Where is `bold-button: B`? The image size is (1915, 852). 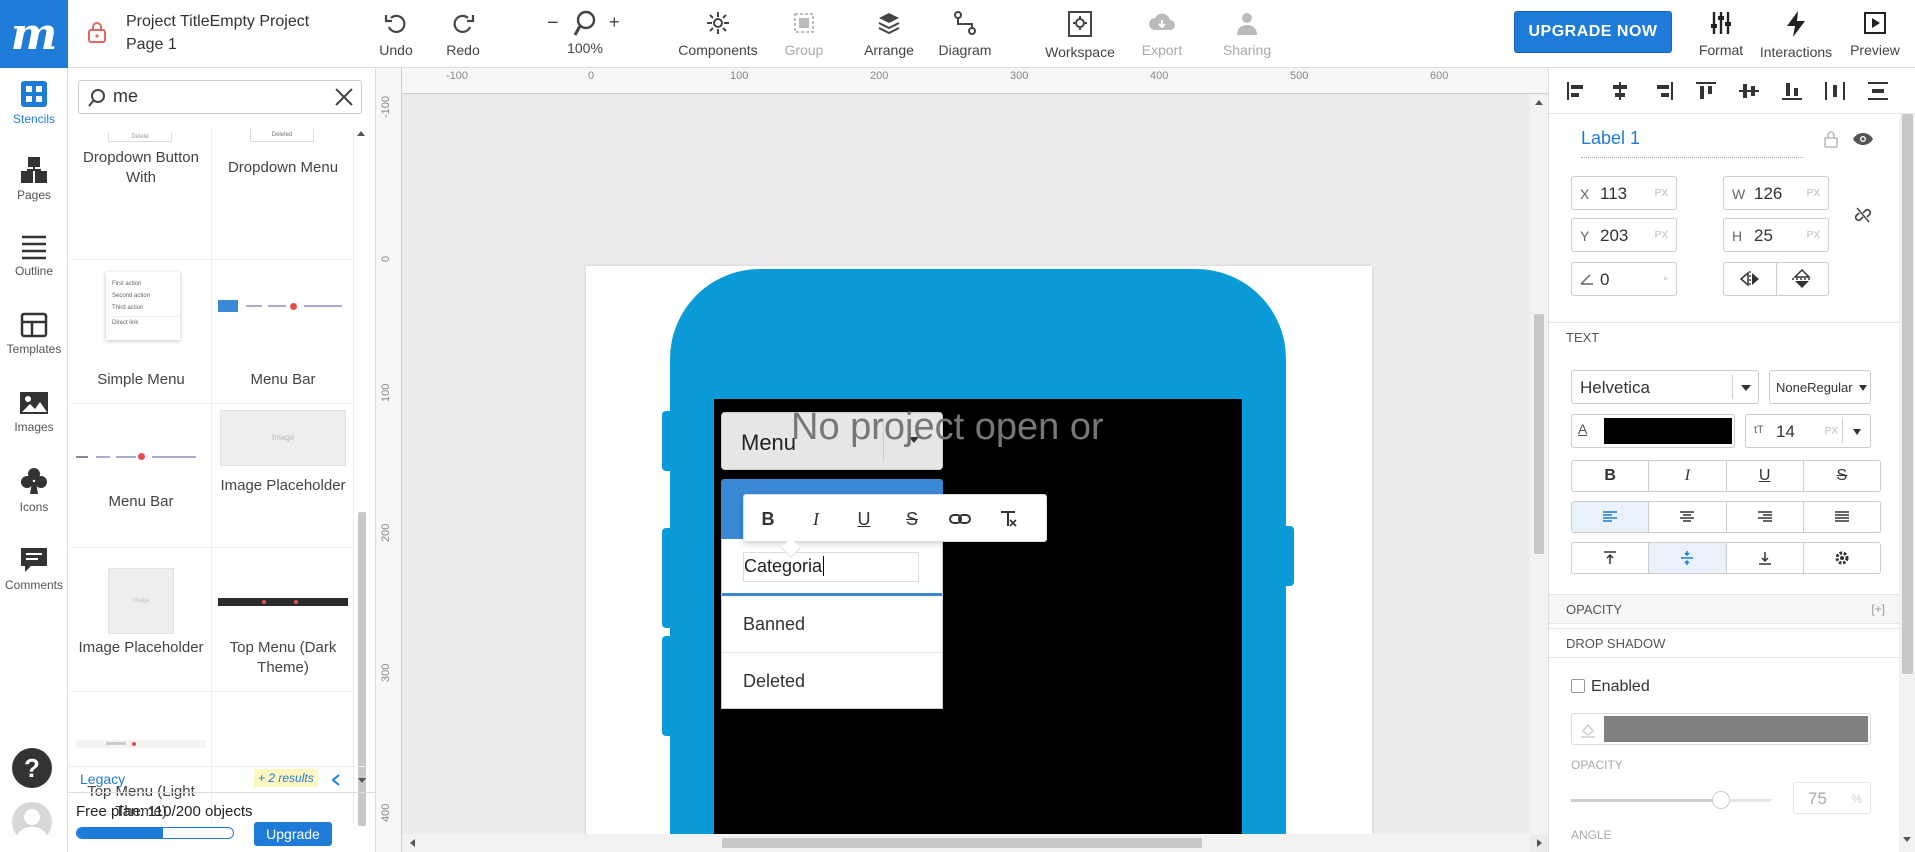 bold-button: B is located at coordinates (768, 519).